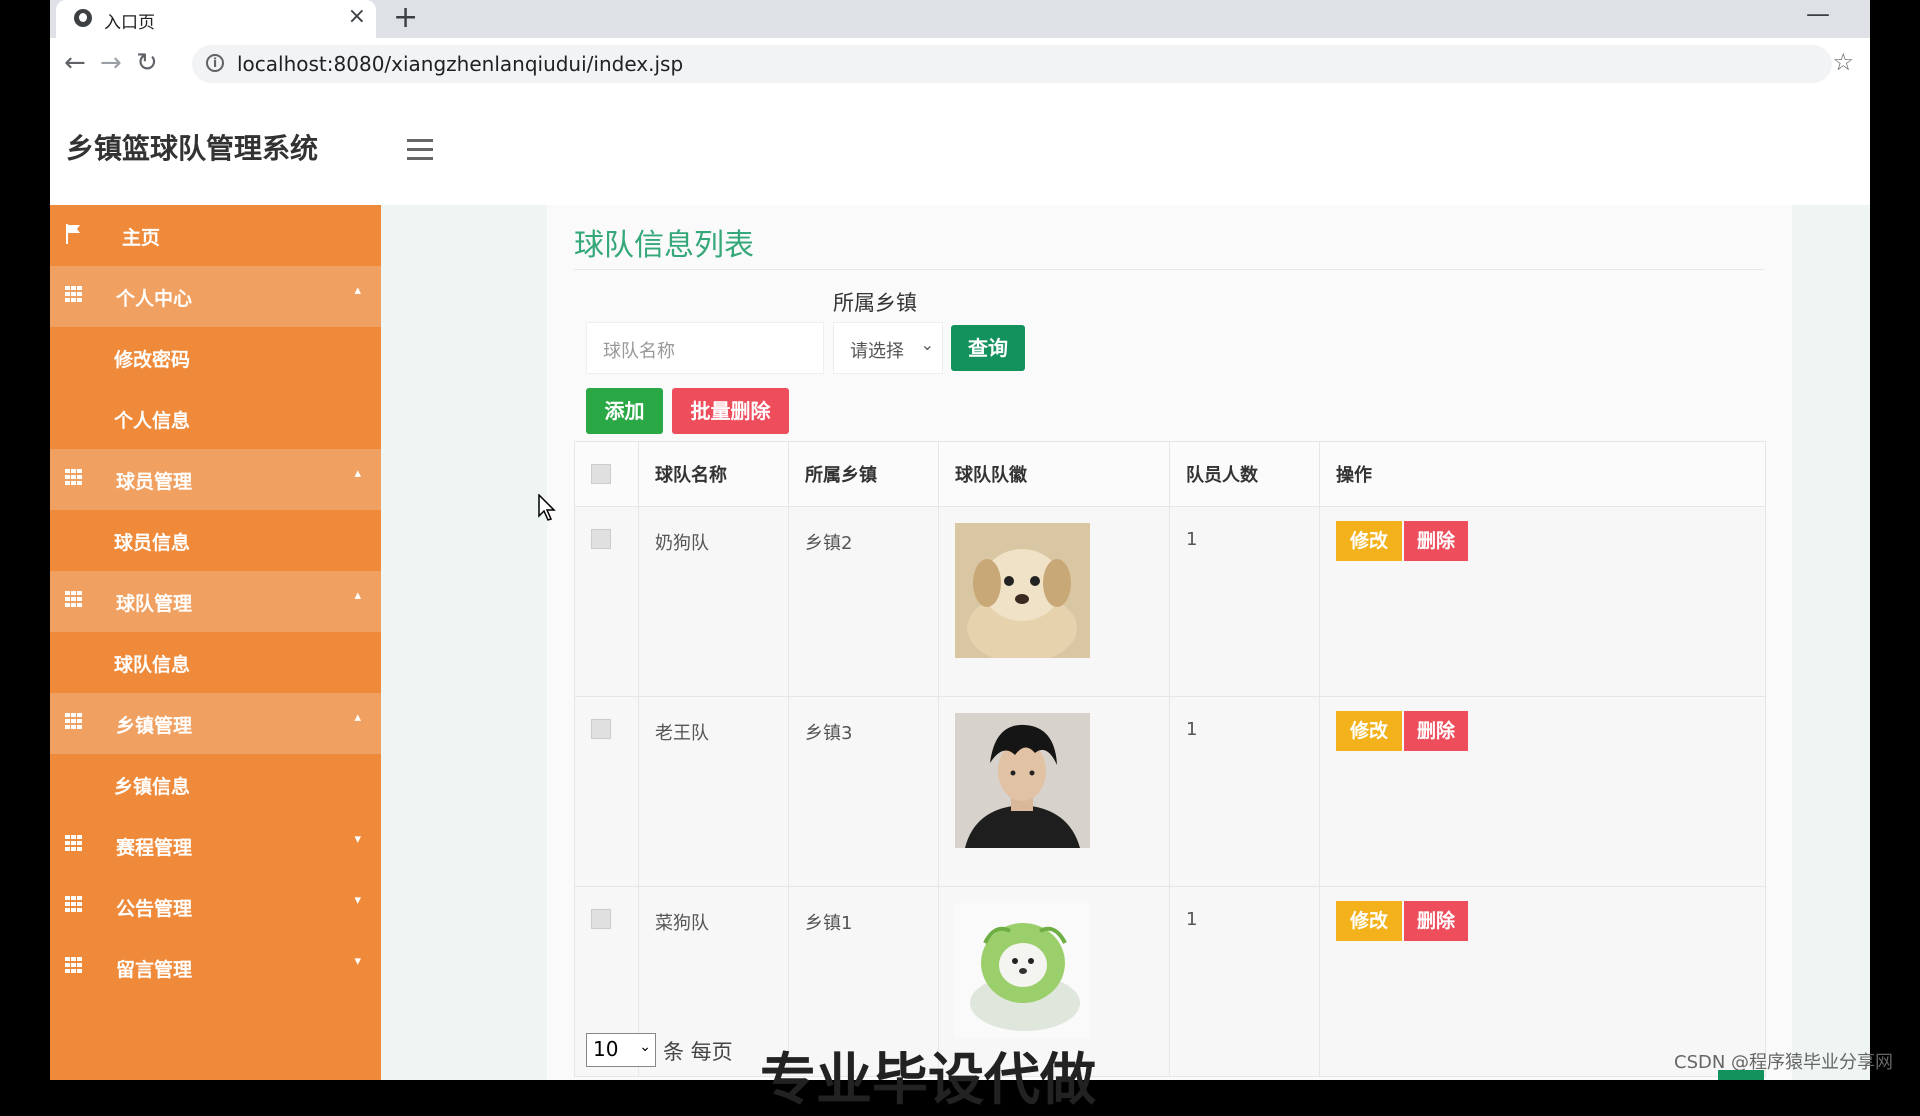 This screenshot has height=1116, width=1920. What do you see at coordinates (1818, 14) in the screenshot?
I see `minimize-icon: —` at bounding box center [1818, 14].